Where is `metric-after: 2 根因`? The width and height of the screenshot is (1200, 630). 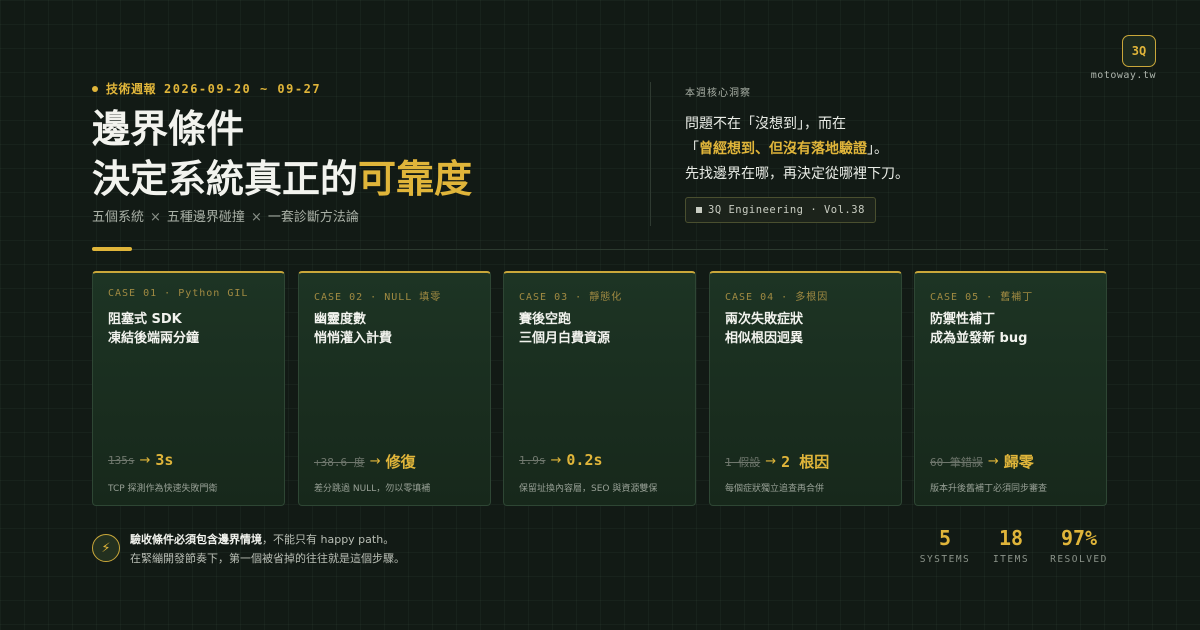
metric-after: 2 根因 is located at coordinates (805, 462).